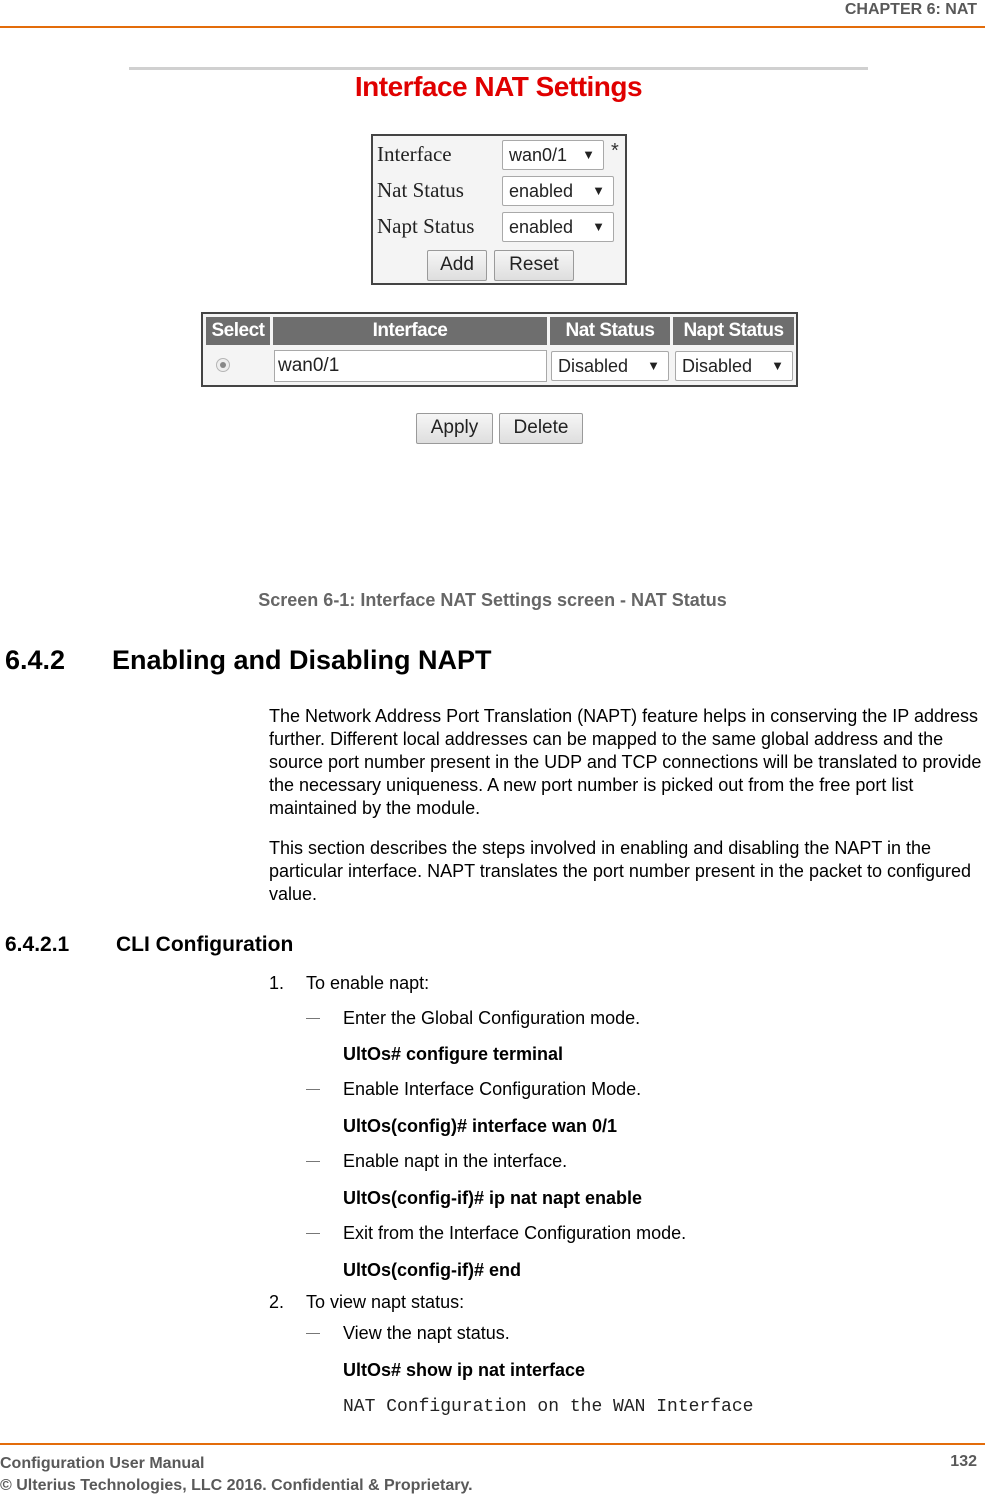 The height and width of the screenshot is (1497, 985). I want to click on section-title: Enabling and Disabling NAPT, so click(302, 660).